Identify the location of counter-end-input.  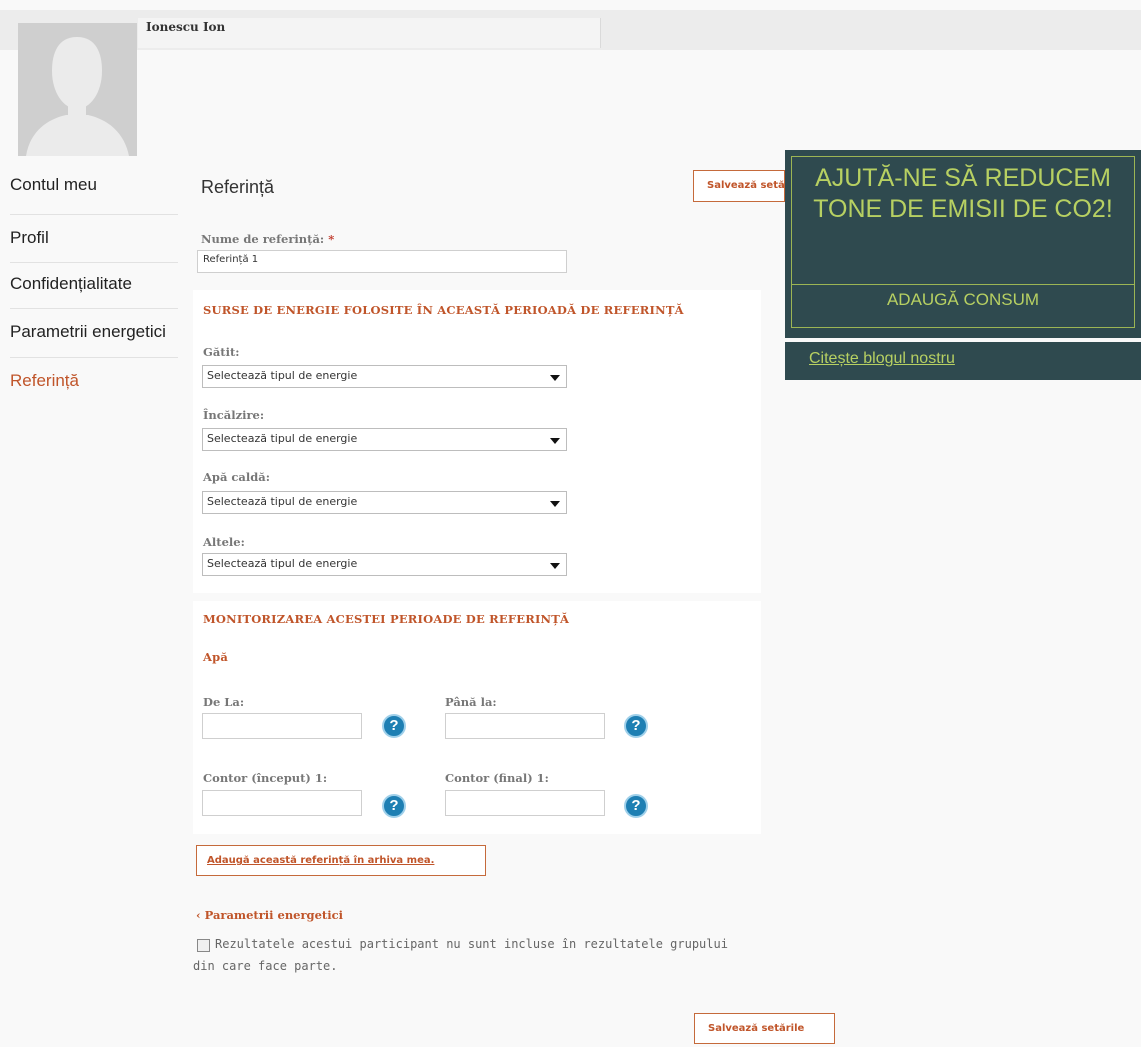
(525, 803).